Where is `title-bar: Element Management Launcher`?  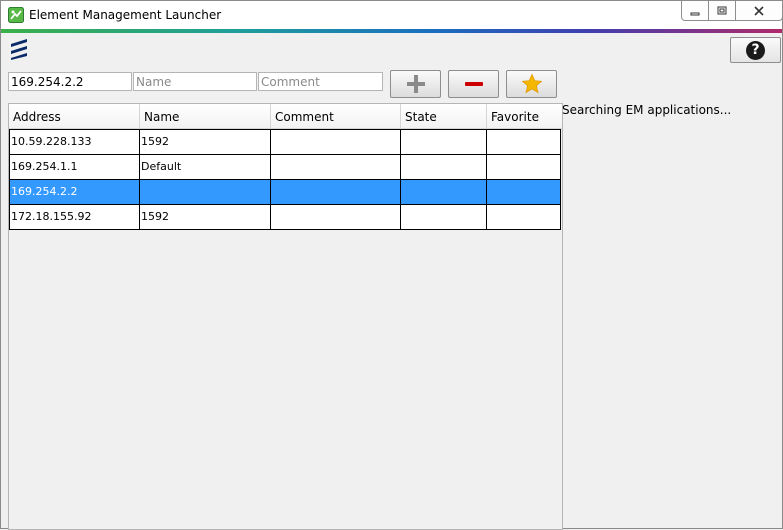
title-bar: Element Management Launcher is located at coordinates (392, 15).